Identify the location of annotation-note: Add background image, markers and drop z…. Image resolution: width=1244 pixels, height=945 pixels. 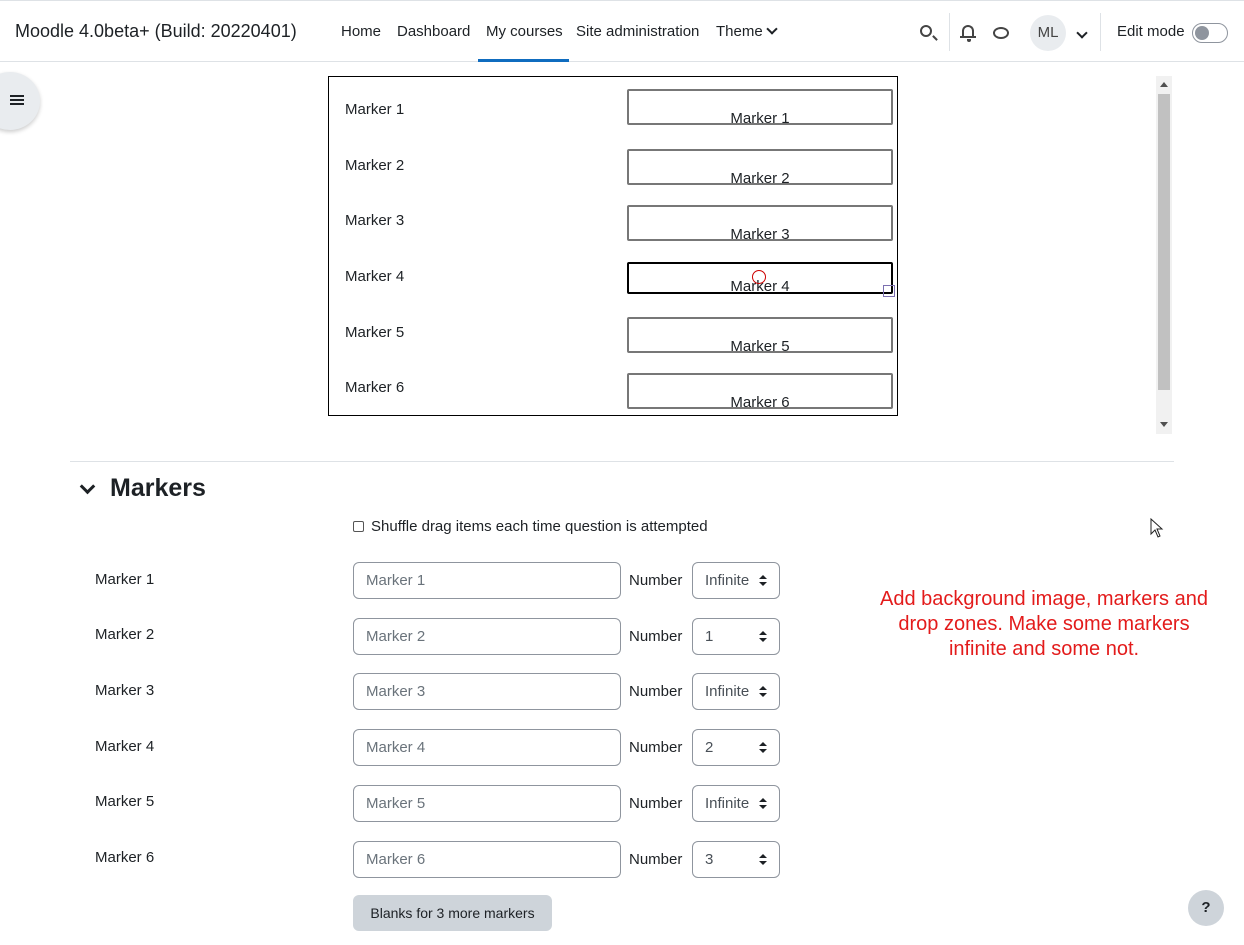
(1044, 624).